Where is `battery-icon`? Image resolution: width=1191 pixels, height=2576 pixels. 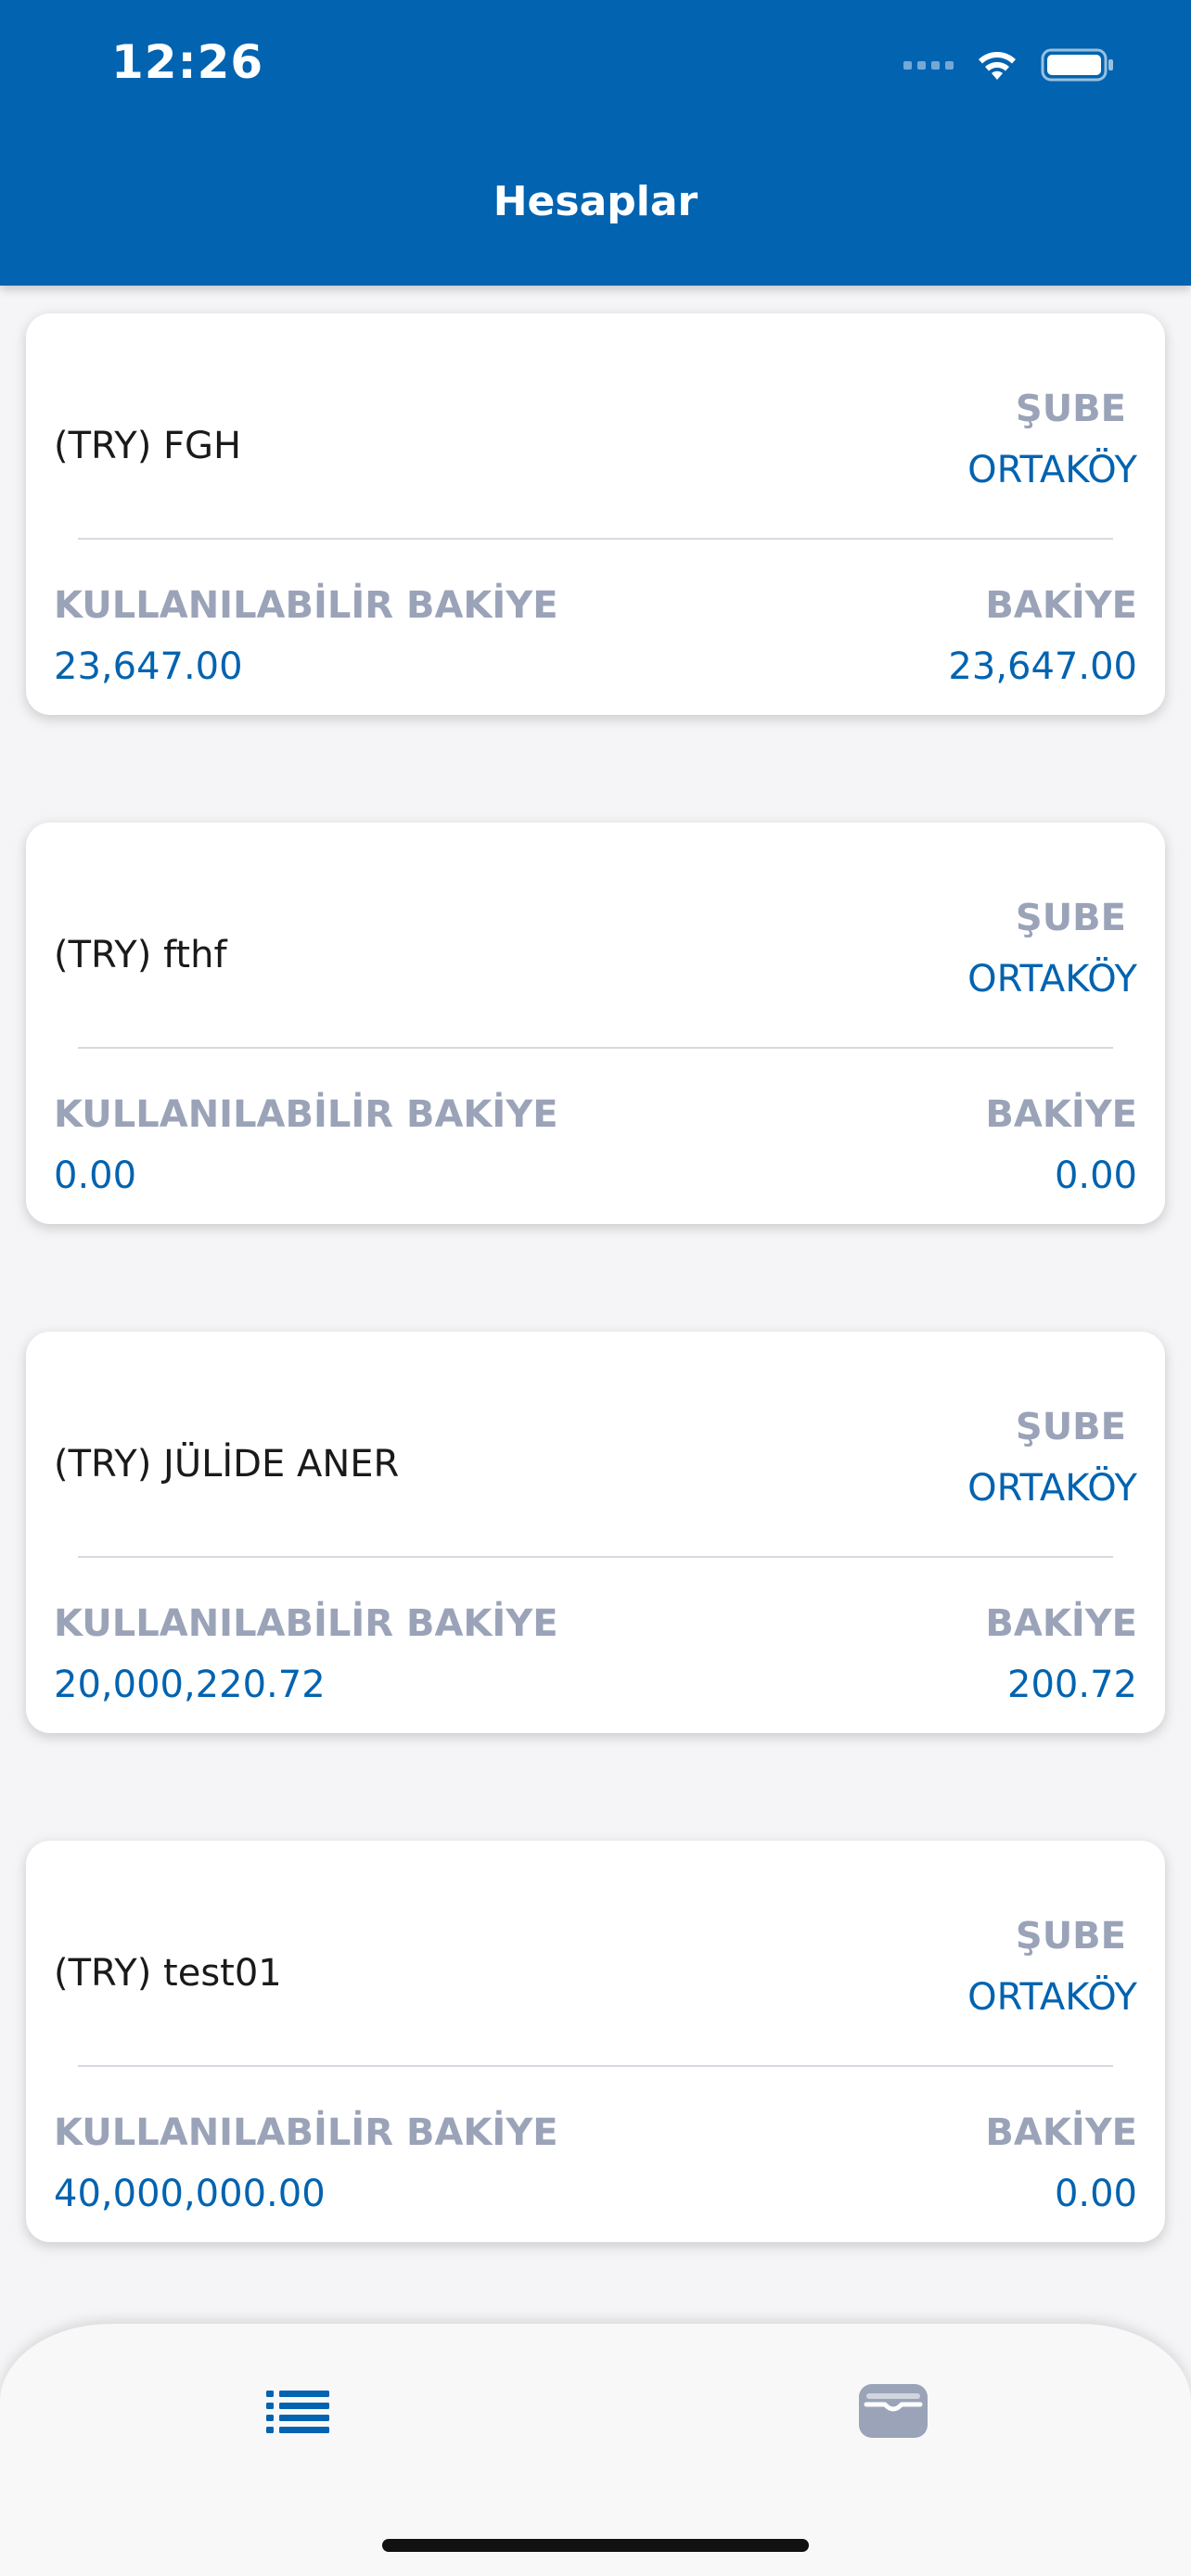
battery-icon is located at coordinates (1077, 65).